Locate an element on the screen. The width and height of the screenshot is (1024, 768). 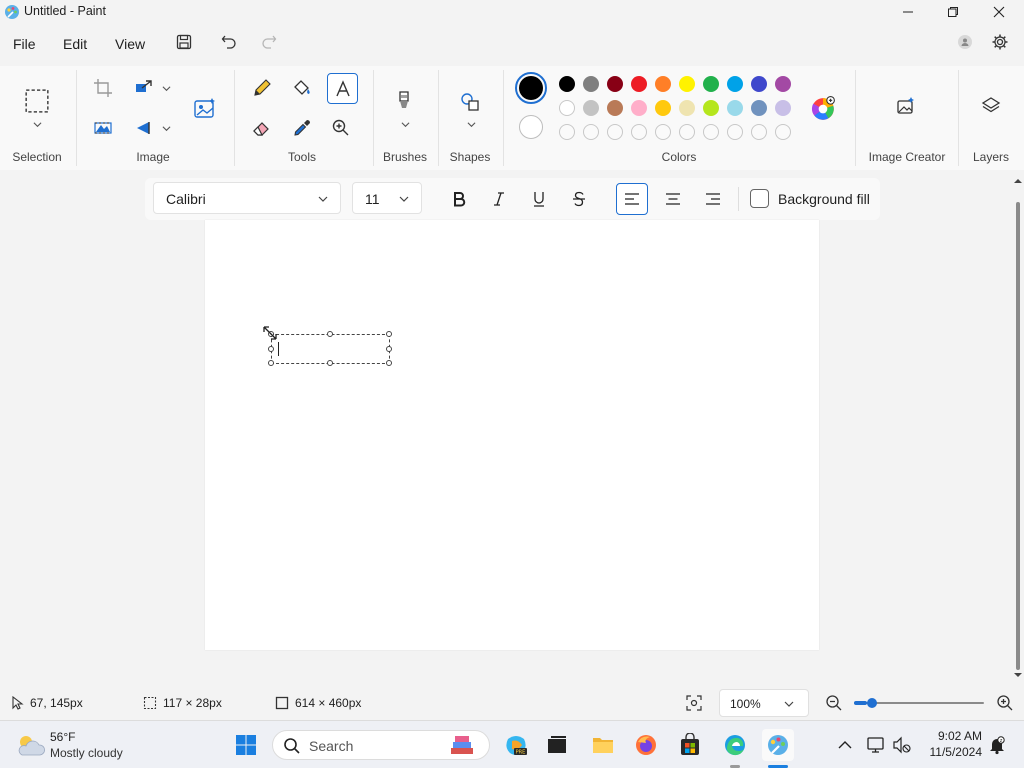
crop-button is located at coordinates (103, 88).